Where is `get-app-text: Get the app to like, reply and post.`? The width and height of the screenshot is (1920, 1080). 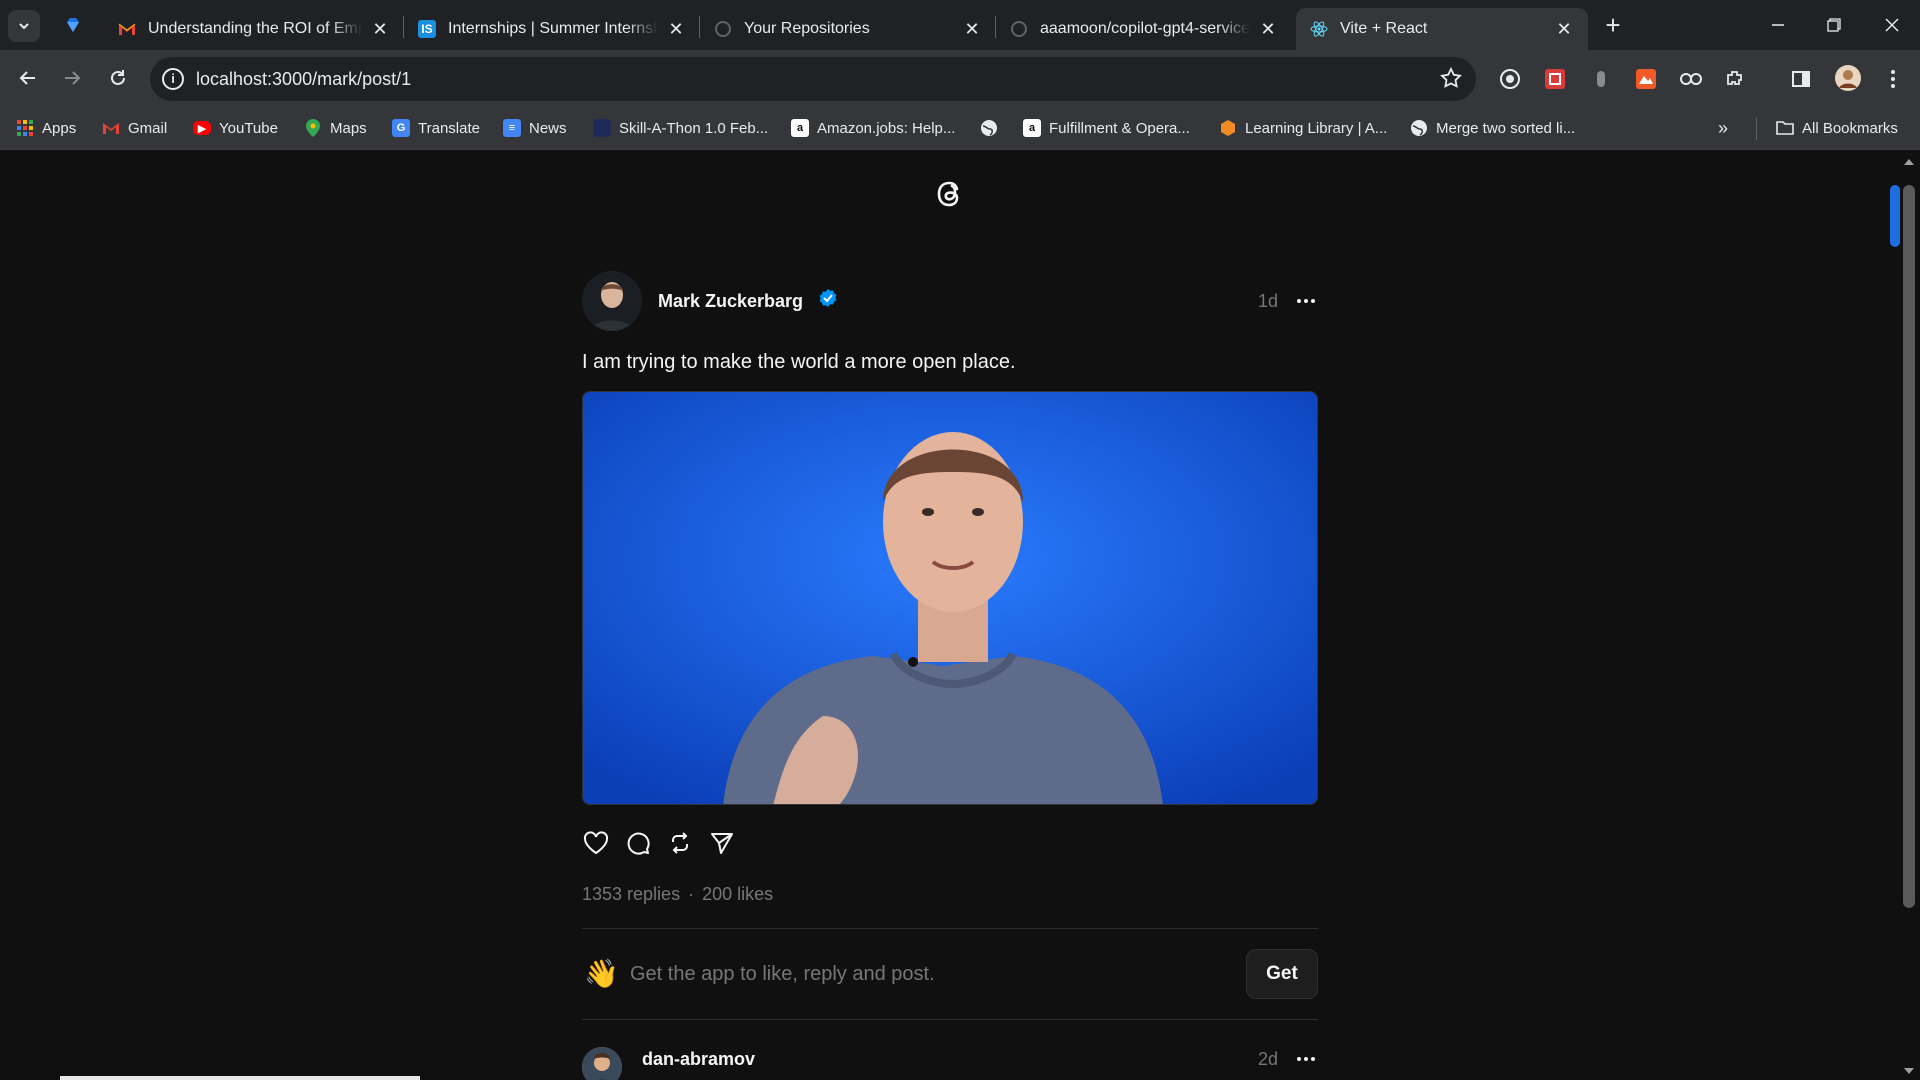 get-app-text: Get the app to like, reply and post. is located at coordinates (782, 974).